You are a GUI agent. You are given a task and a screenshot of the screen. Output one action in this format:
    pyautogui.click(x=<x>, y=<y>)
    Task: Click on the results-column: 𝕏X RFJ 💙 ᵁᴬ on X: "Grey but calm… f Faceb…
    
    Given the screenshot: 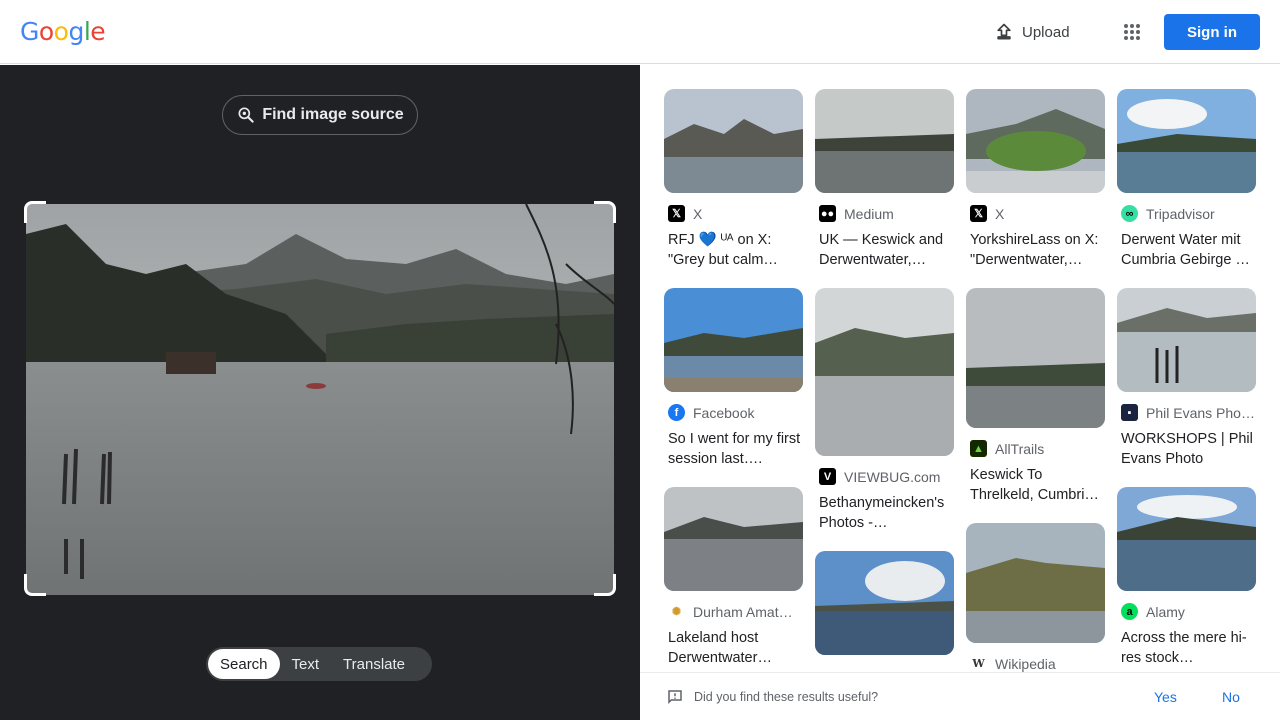 What is the action you would take?
    pyautogui.click(x=733, y=387)
    